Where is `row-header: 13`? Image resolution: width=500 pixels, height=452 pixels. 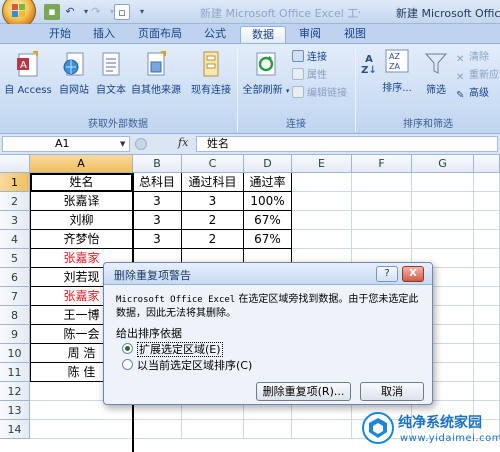
row-header: 13 is located at coordinates (15, 410).